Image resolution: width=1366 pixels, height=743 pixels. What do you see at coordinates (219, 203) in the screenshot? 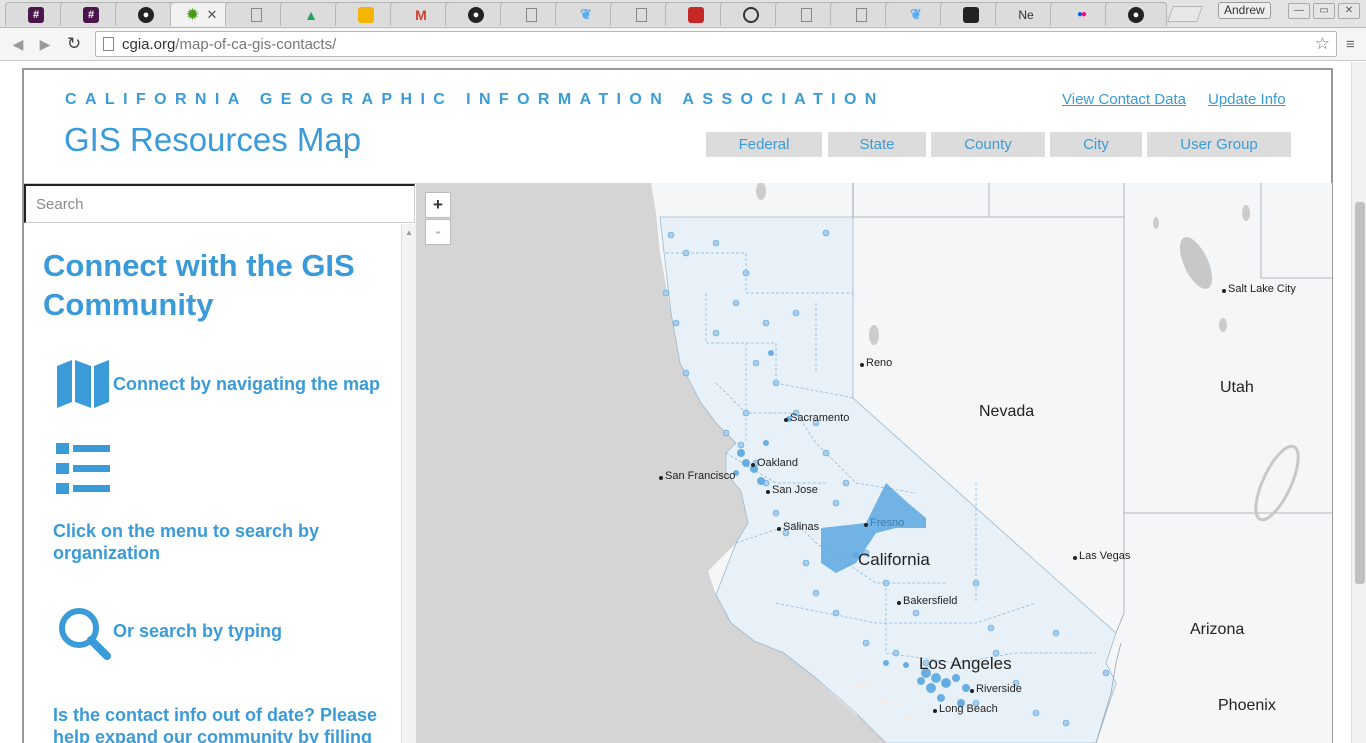
I see `search-input` at bounding box center [219, 203].